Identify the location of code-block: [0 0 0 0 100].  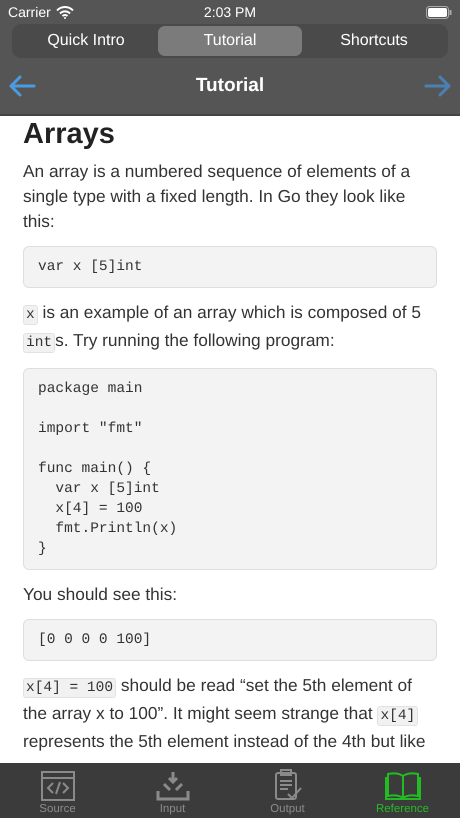
(230, 640).